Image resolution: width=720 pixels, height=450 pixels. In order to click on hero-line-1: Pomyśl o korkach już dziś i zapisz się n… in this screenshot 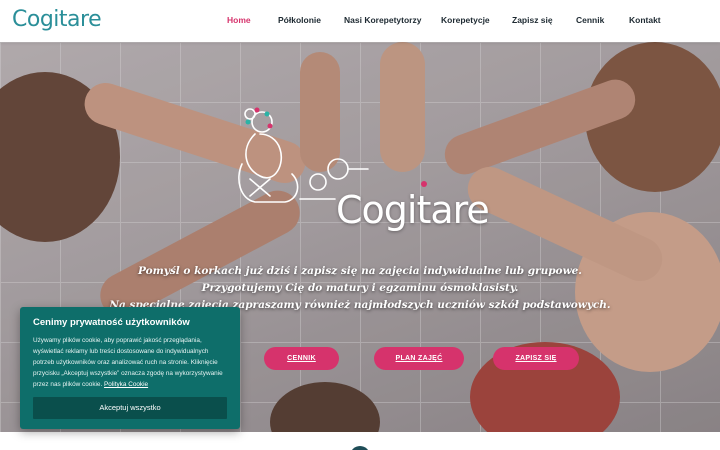, I will do `click(360, 271)`.